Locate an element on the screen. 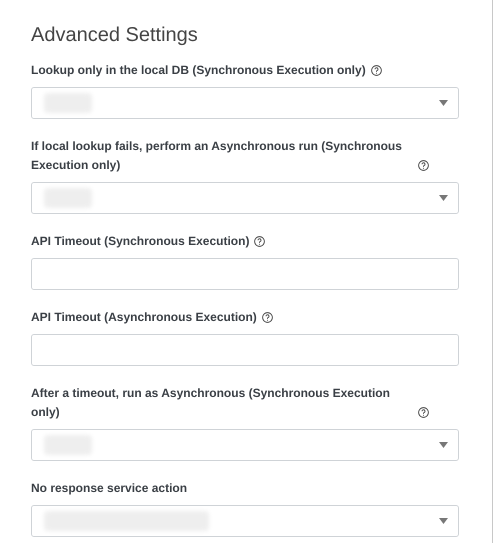 The width and height of the screenshot is (498, 543). section-title: Advanced Settings is located at coordinates (115, 35).